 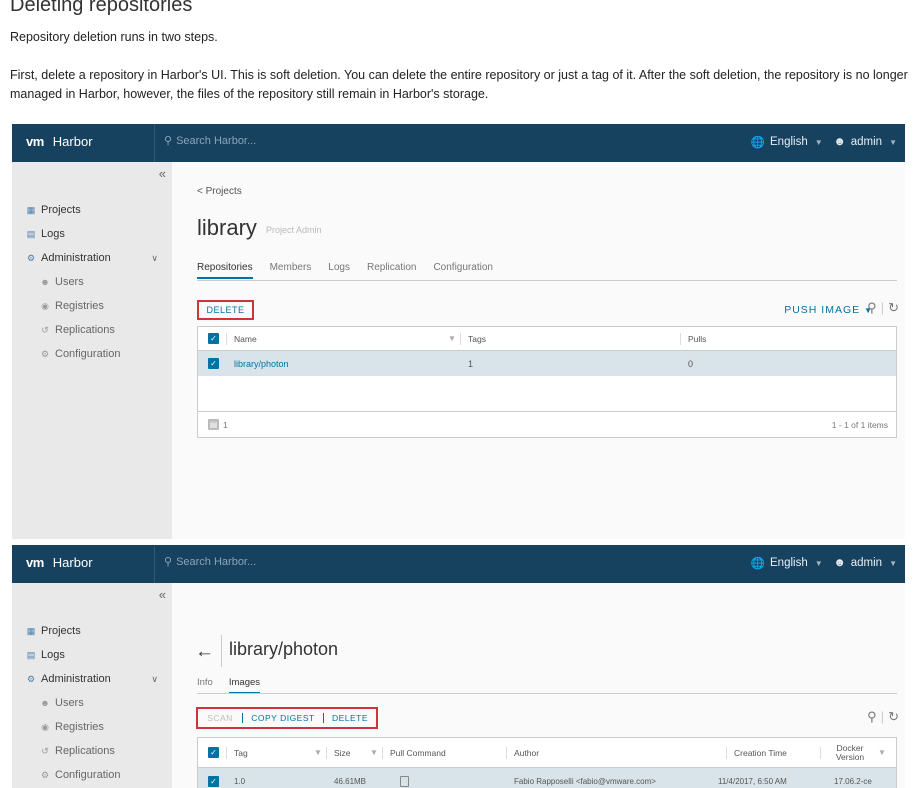 I want to click on app-name: Harbor, so click(x=72, y=141).